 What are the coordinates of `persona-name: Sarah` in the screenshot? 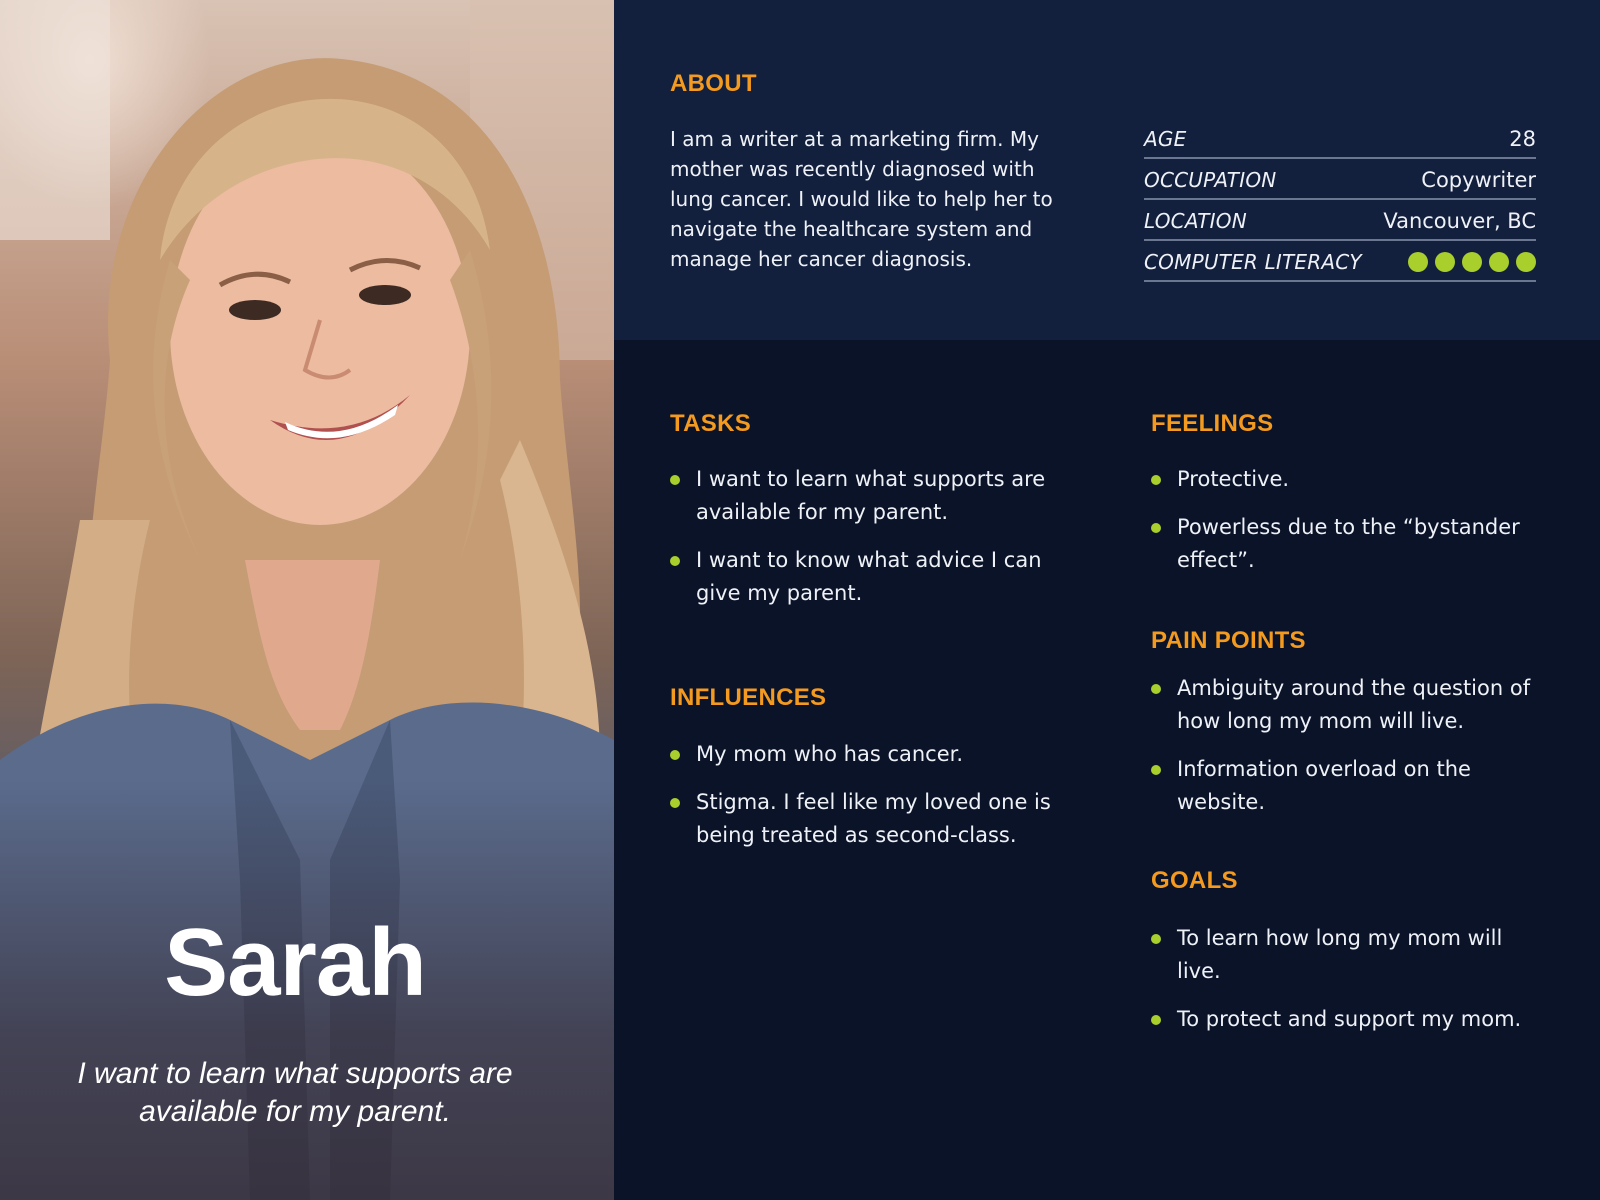 It's located at (295, 962).